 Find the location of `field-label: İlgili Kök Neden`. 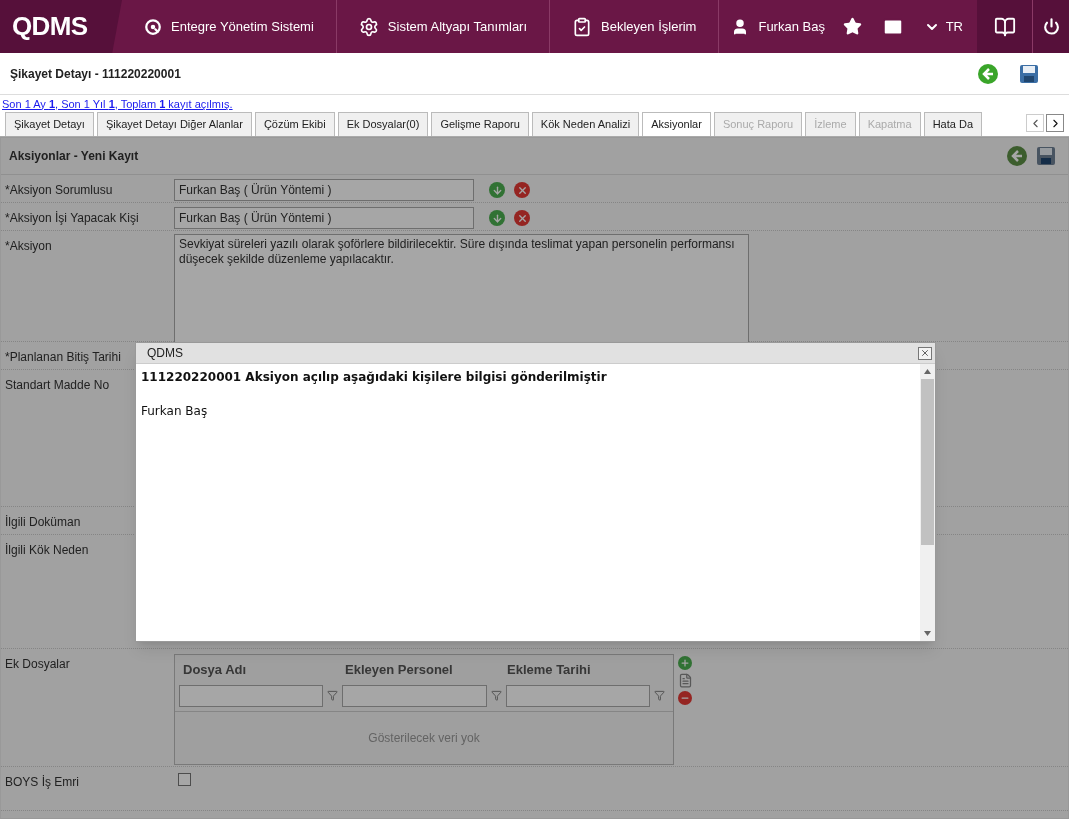

field-label: İlgili Kök Neden is located at coordinates (47, 550).